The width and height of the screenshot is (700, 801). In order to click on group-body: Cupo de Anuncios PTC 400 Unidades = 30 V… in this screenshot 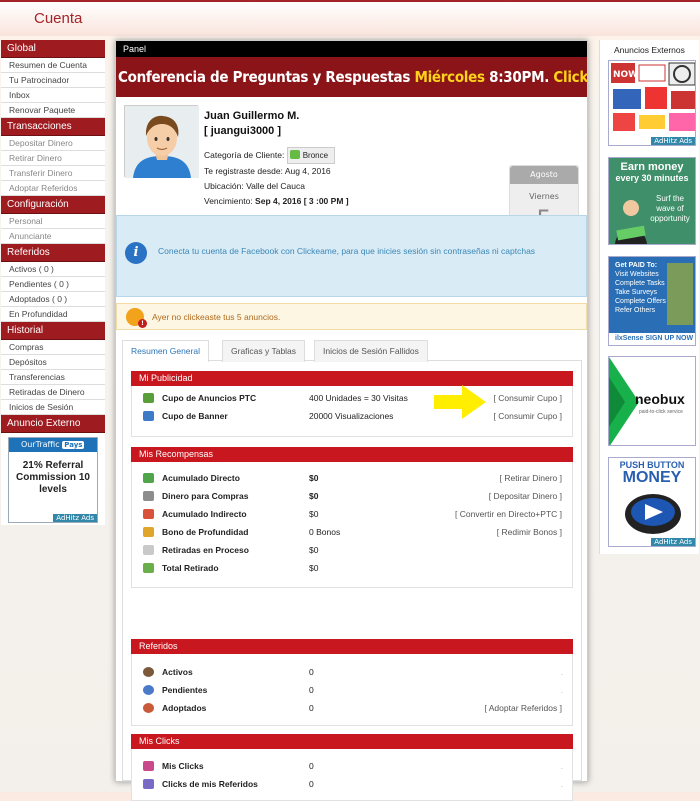, I will do `click(352, 411)`.